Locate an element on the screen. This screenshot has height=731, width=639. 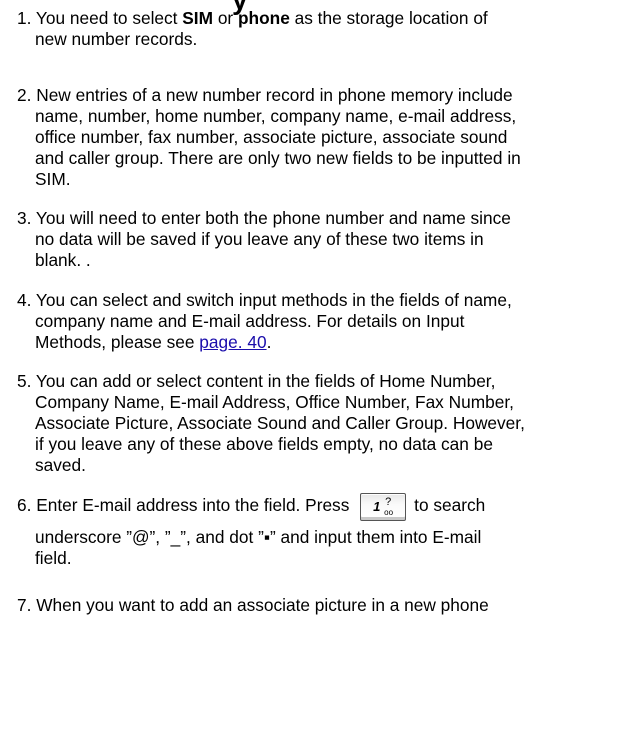
text-segment: or is located at coordinates (225, 18).